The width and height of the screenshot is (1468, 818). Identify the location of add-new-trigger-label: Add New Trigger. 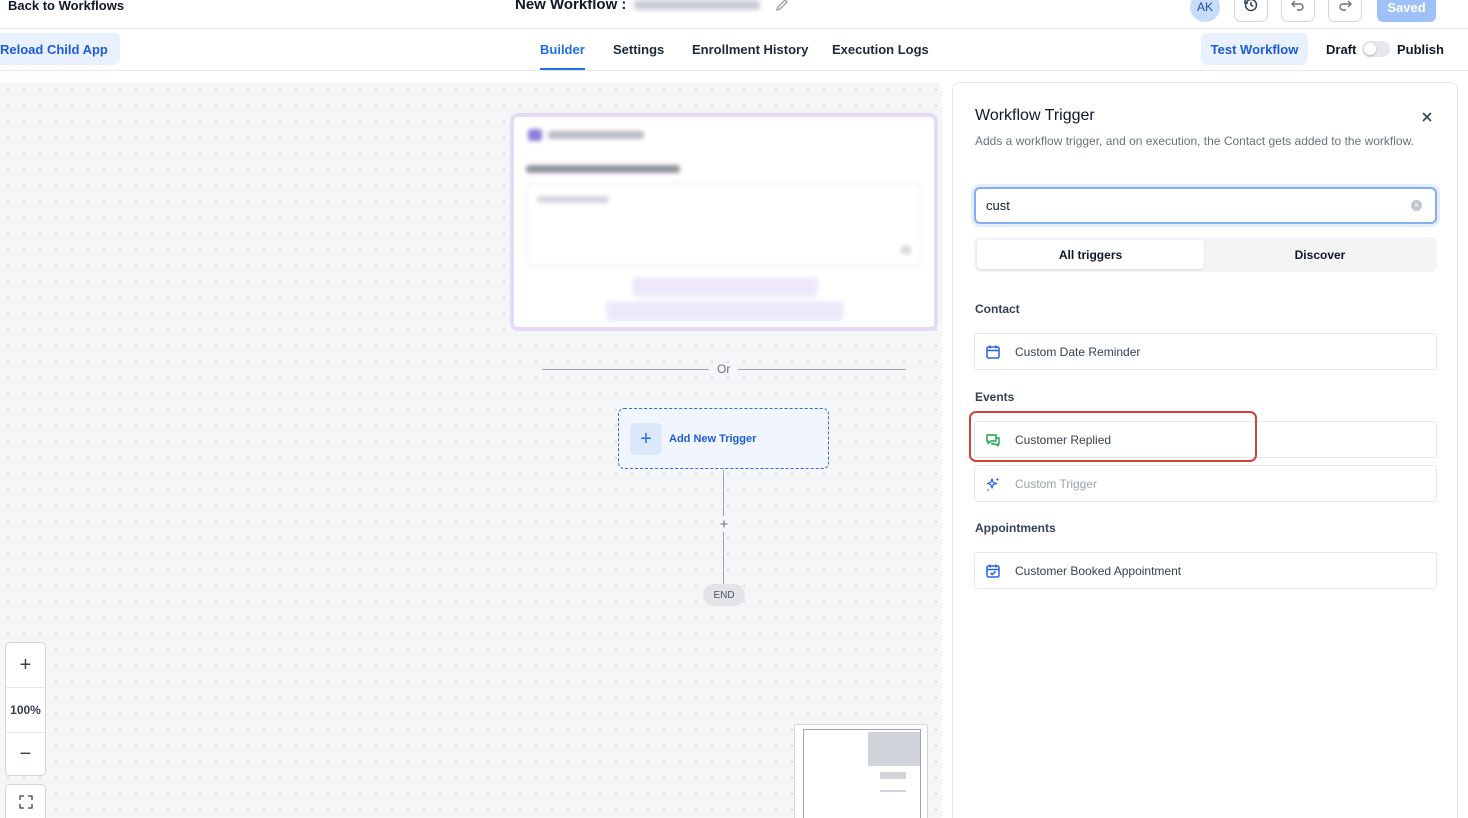
(713, 439).